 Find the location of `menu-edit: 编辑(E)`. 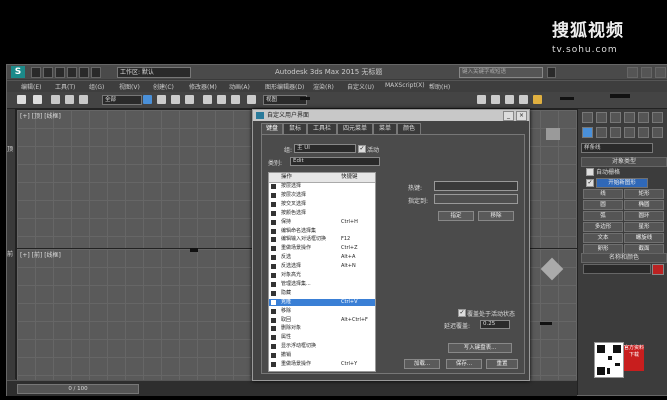

menu-edit: 编辑(E) is located at coordinates (31, 86).